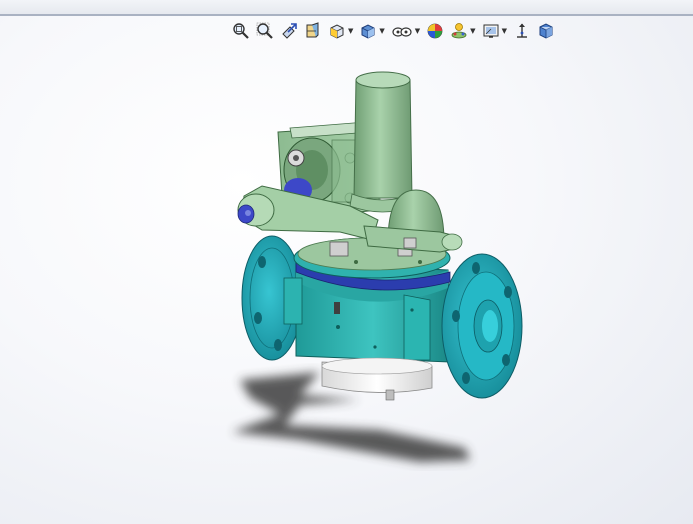  I want to click on magnifier-area-icon, so click(264, 30).